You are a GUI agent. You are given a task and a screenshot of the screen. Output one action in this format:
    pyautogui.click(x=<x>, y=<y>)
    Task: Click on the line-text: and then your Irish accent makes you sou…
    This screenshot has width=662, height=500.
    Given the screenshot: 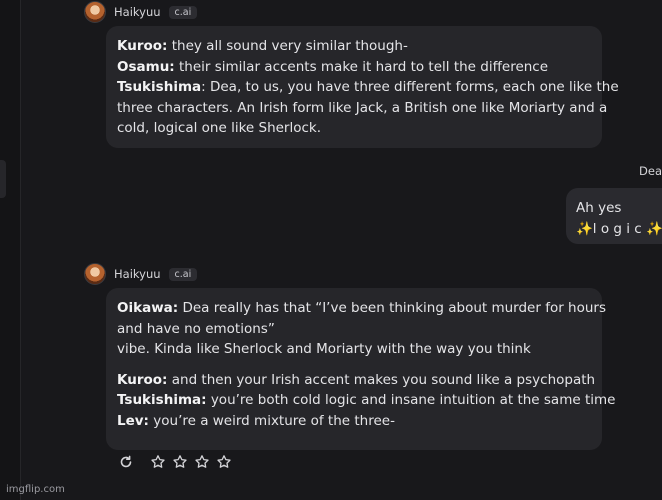 What is the action you would take?
    pyautogui.click(x=381, y=379)
    